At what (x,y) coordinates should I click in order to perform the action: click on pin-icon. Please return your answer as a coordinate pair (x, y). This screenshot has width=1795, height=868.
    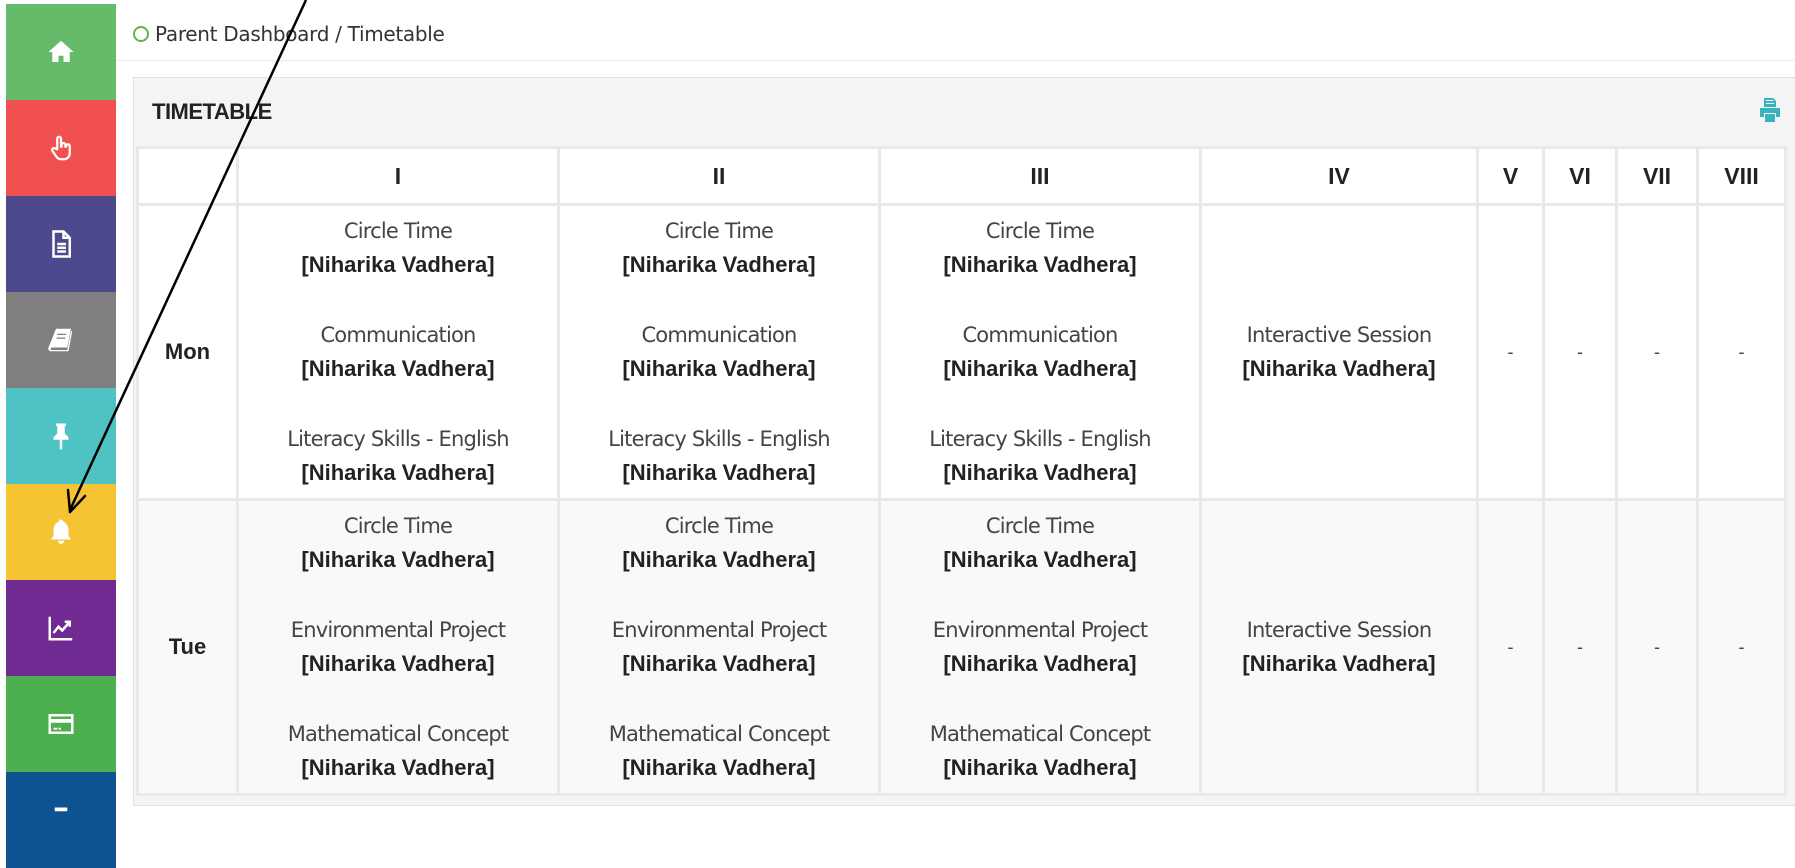
    Looking at the image, I should click on (61, 436).